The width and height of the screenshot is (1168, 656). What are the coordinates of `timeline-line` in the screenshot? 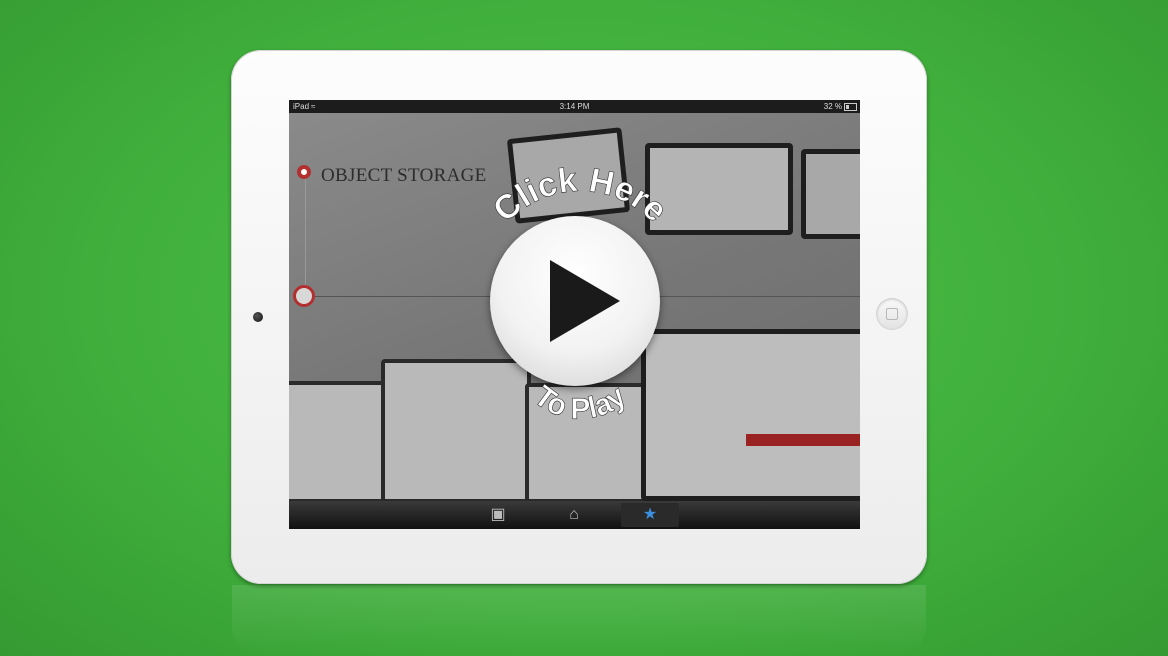 It's located at (305, 234).